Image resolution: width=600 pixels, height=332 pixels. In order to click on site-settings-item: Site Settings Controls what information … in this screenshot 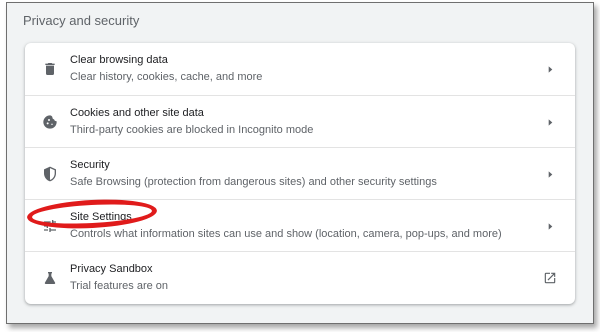, I will do `click(300, 225)`.